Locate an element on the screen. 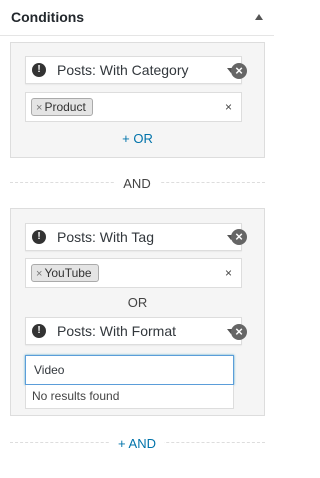 This screenshot has width=320, height=478. add-and-link: + AND is located at coordinates (137, 443).